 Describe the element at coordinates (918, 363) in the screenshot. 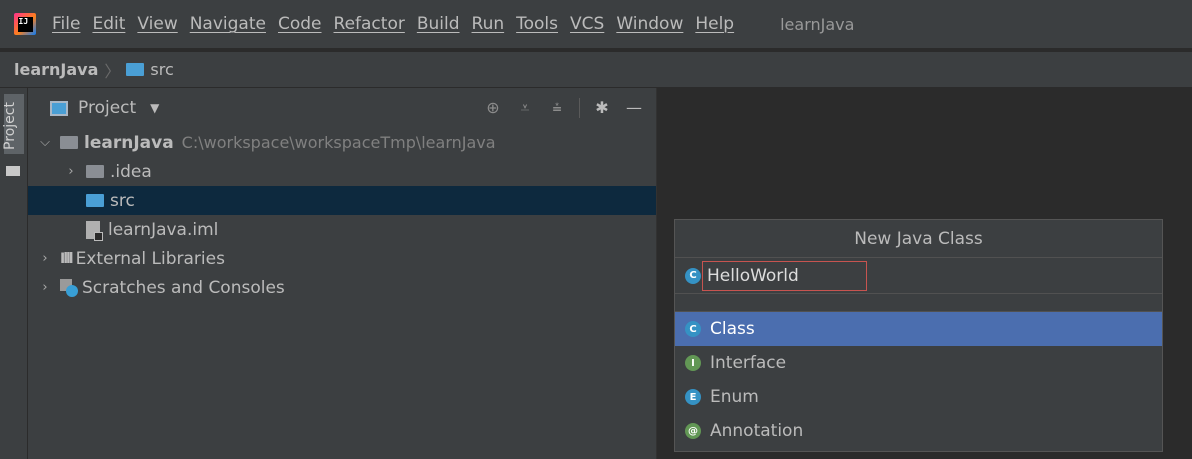

I see `kind-item-interface: I Interface` at that location.